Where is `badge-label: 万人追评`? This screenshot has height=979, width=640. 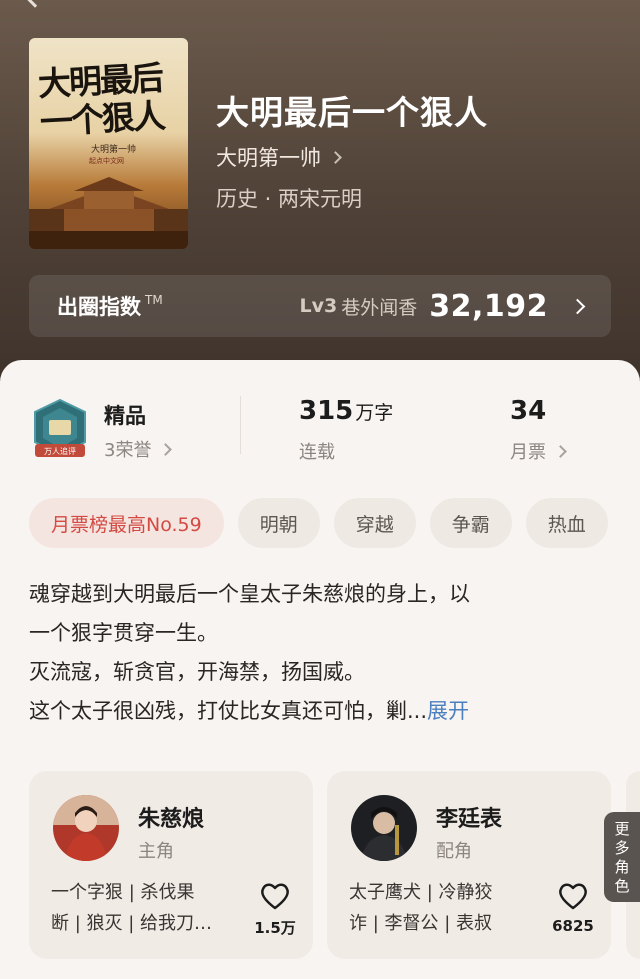
badge-label: 万人追评 is located at coordinates (60, 451).